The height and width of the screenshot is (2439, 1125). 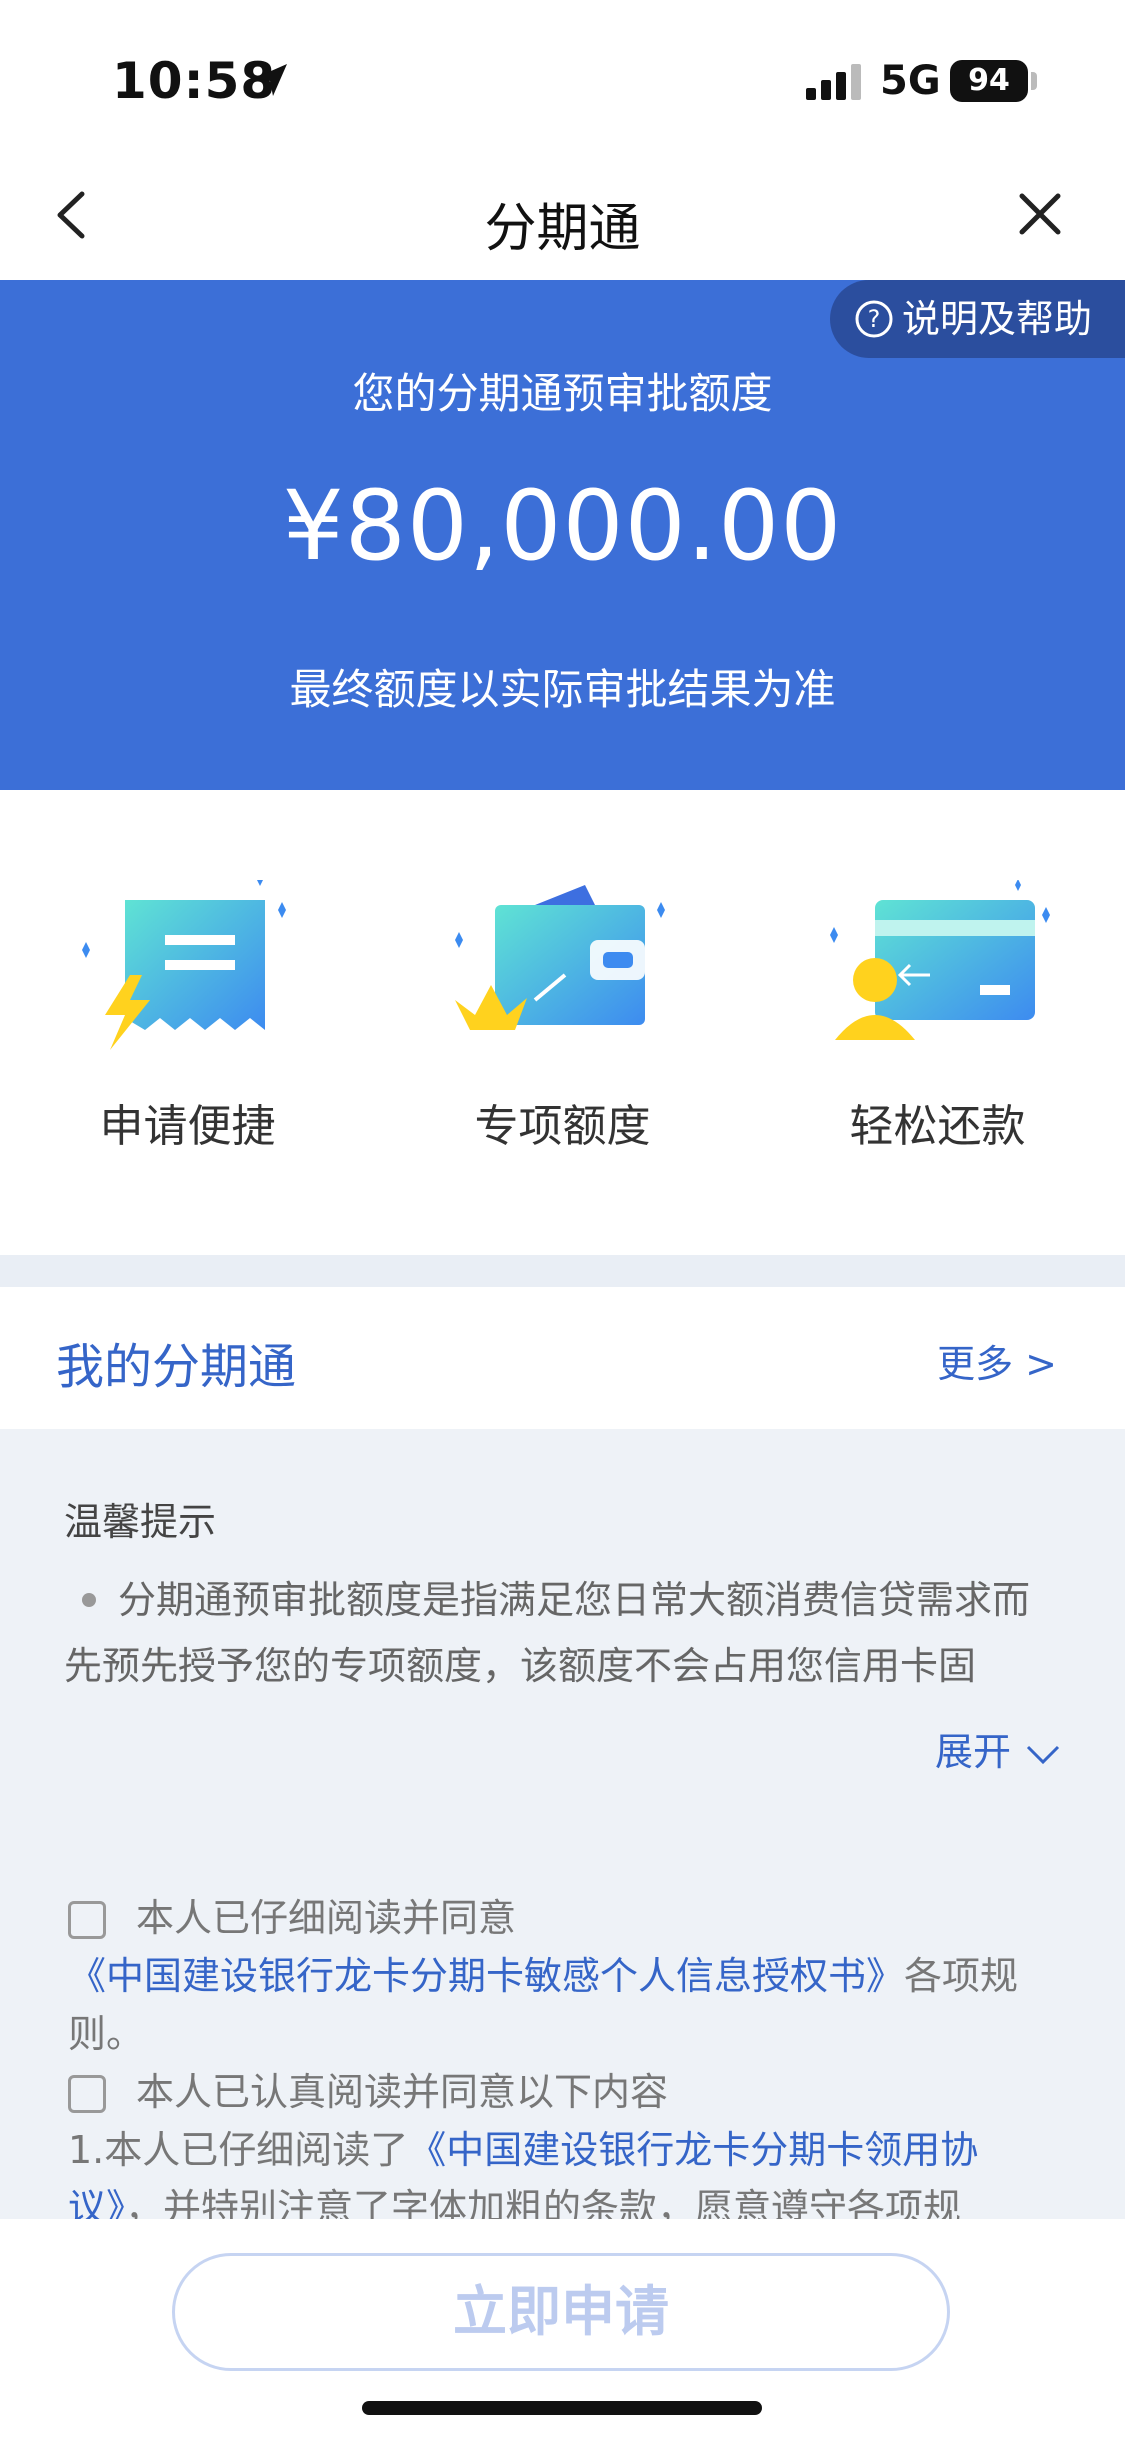 I want to click on feature-label: 专项额度, so click(x=562, y=1126).